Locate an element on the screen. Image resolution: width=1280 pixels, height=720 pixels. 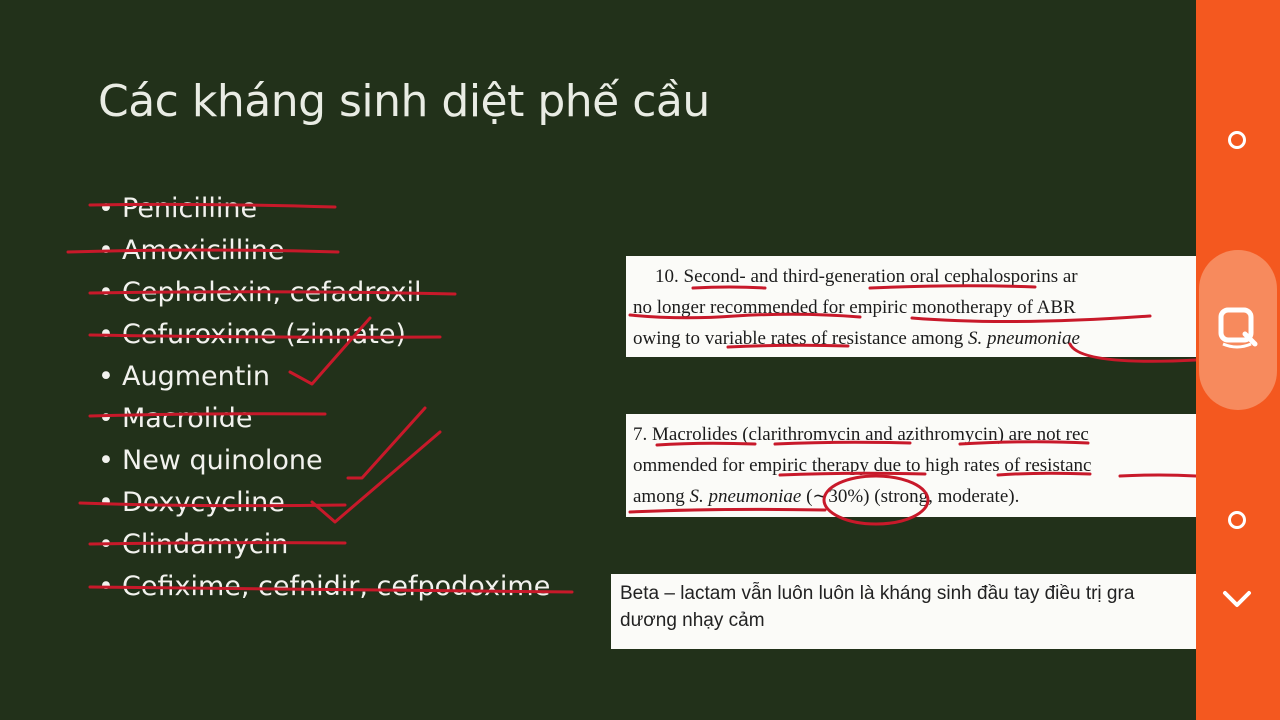
list-item-label: Cefixime, cefnidir, cefpodoxime is located at coordinates (336, 586).